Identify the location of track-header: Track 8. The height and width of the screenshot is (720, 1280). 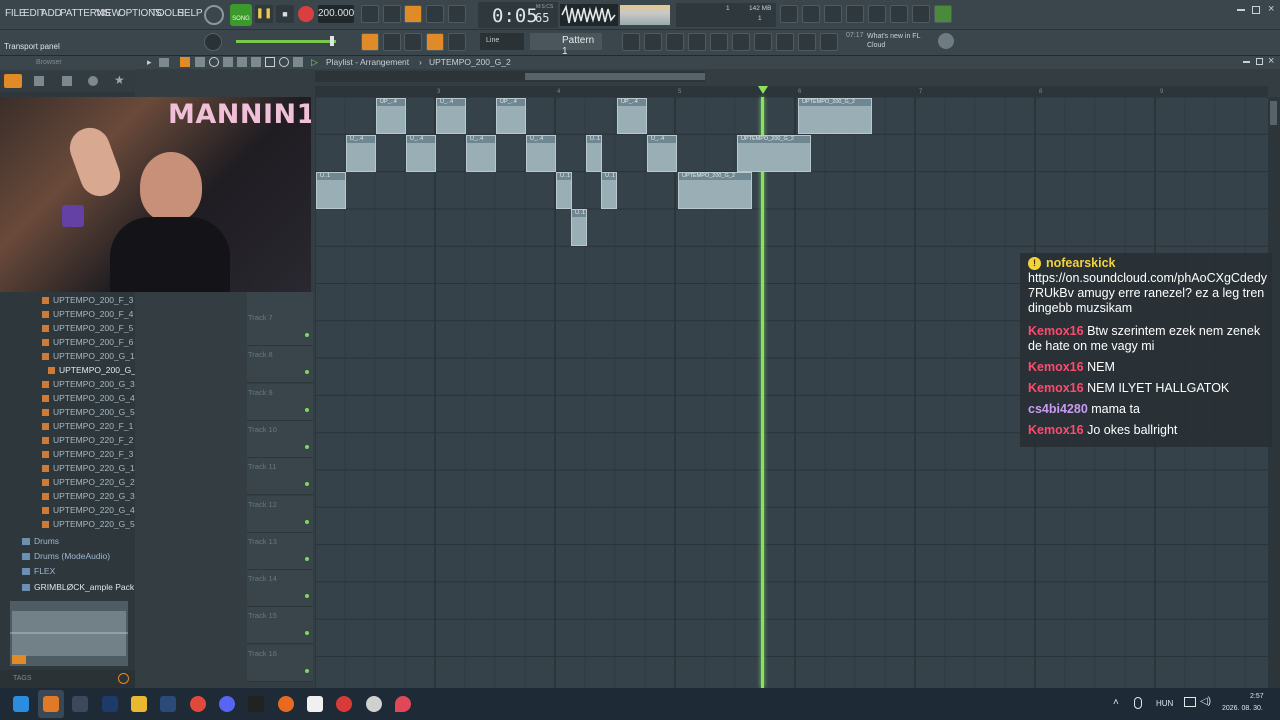
(280, 365).